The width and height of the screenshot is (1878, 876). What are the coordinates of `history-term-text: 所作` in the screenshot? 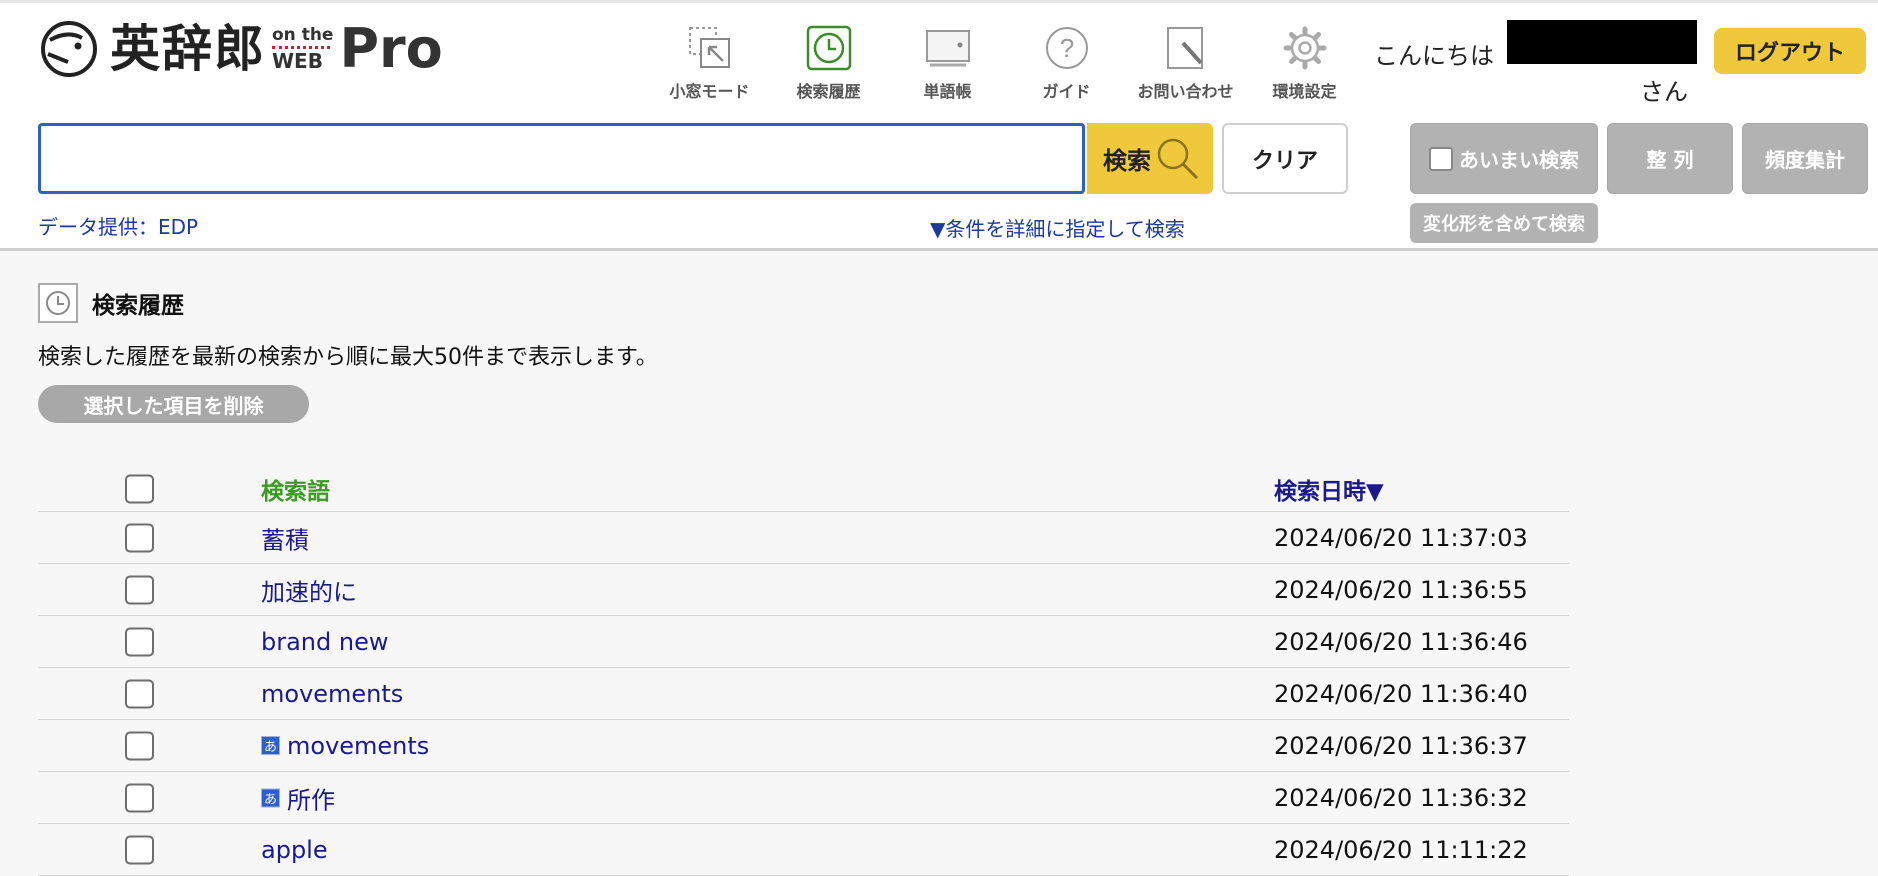 It's located at (311, 800).